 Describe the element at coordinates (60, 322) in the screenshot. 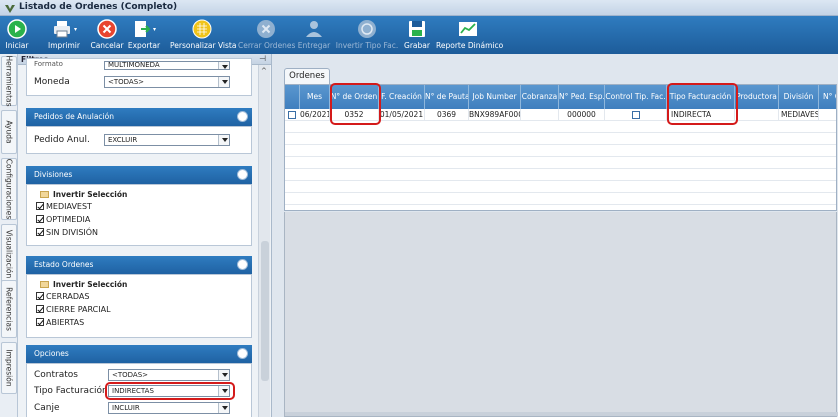

I see `checkbox-abiertas: ABIERTAS` at that location.